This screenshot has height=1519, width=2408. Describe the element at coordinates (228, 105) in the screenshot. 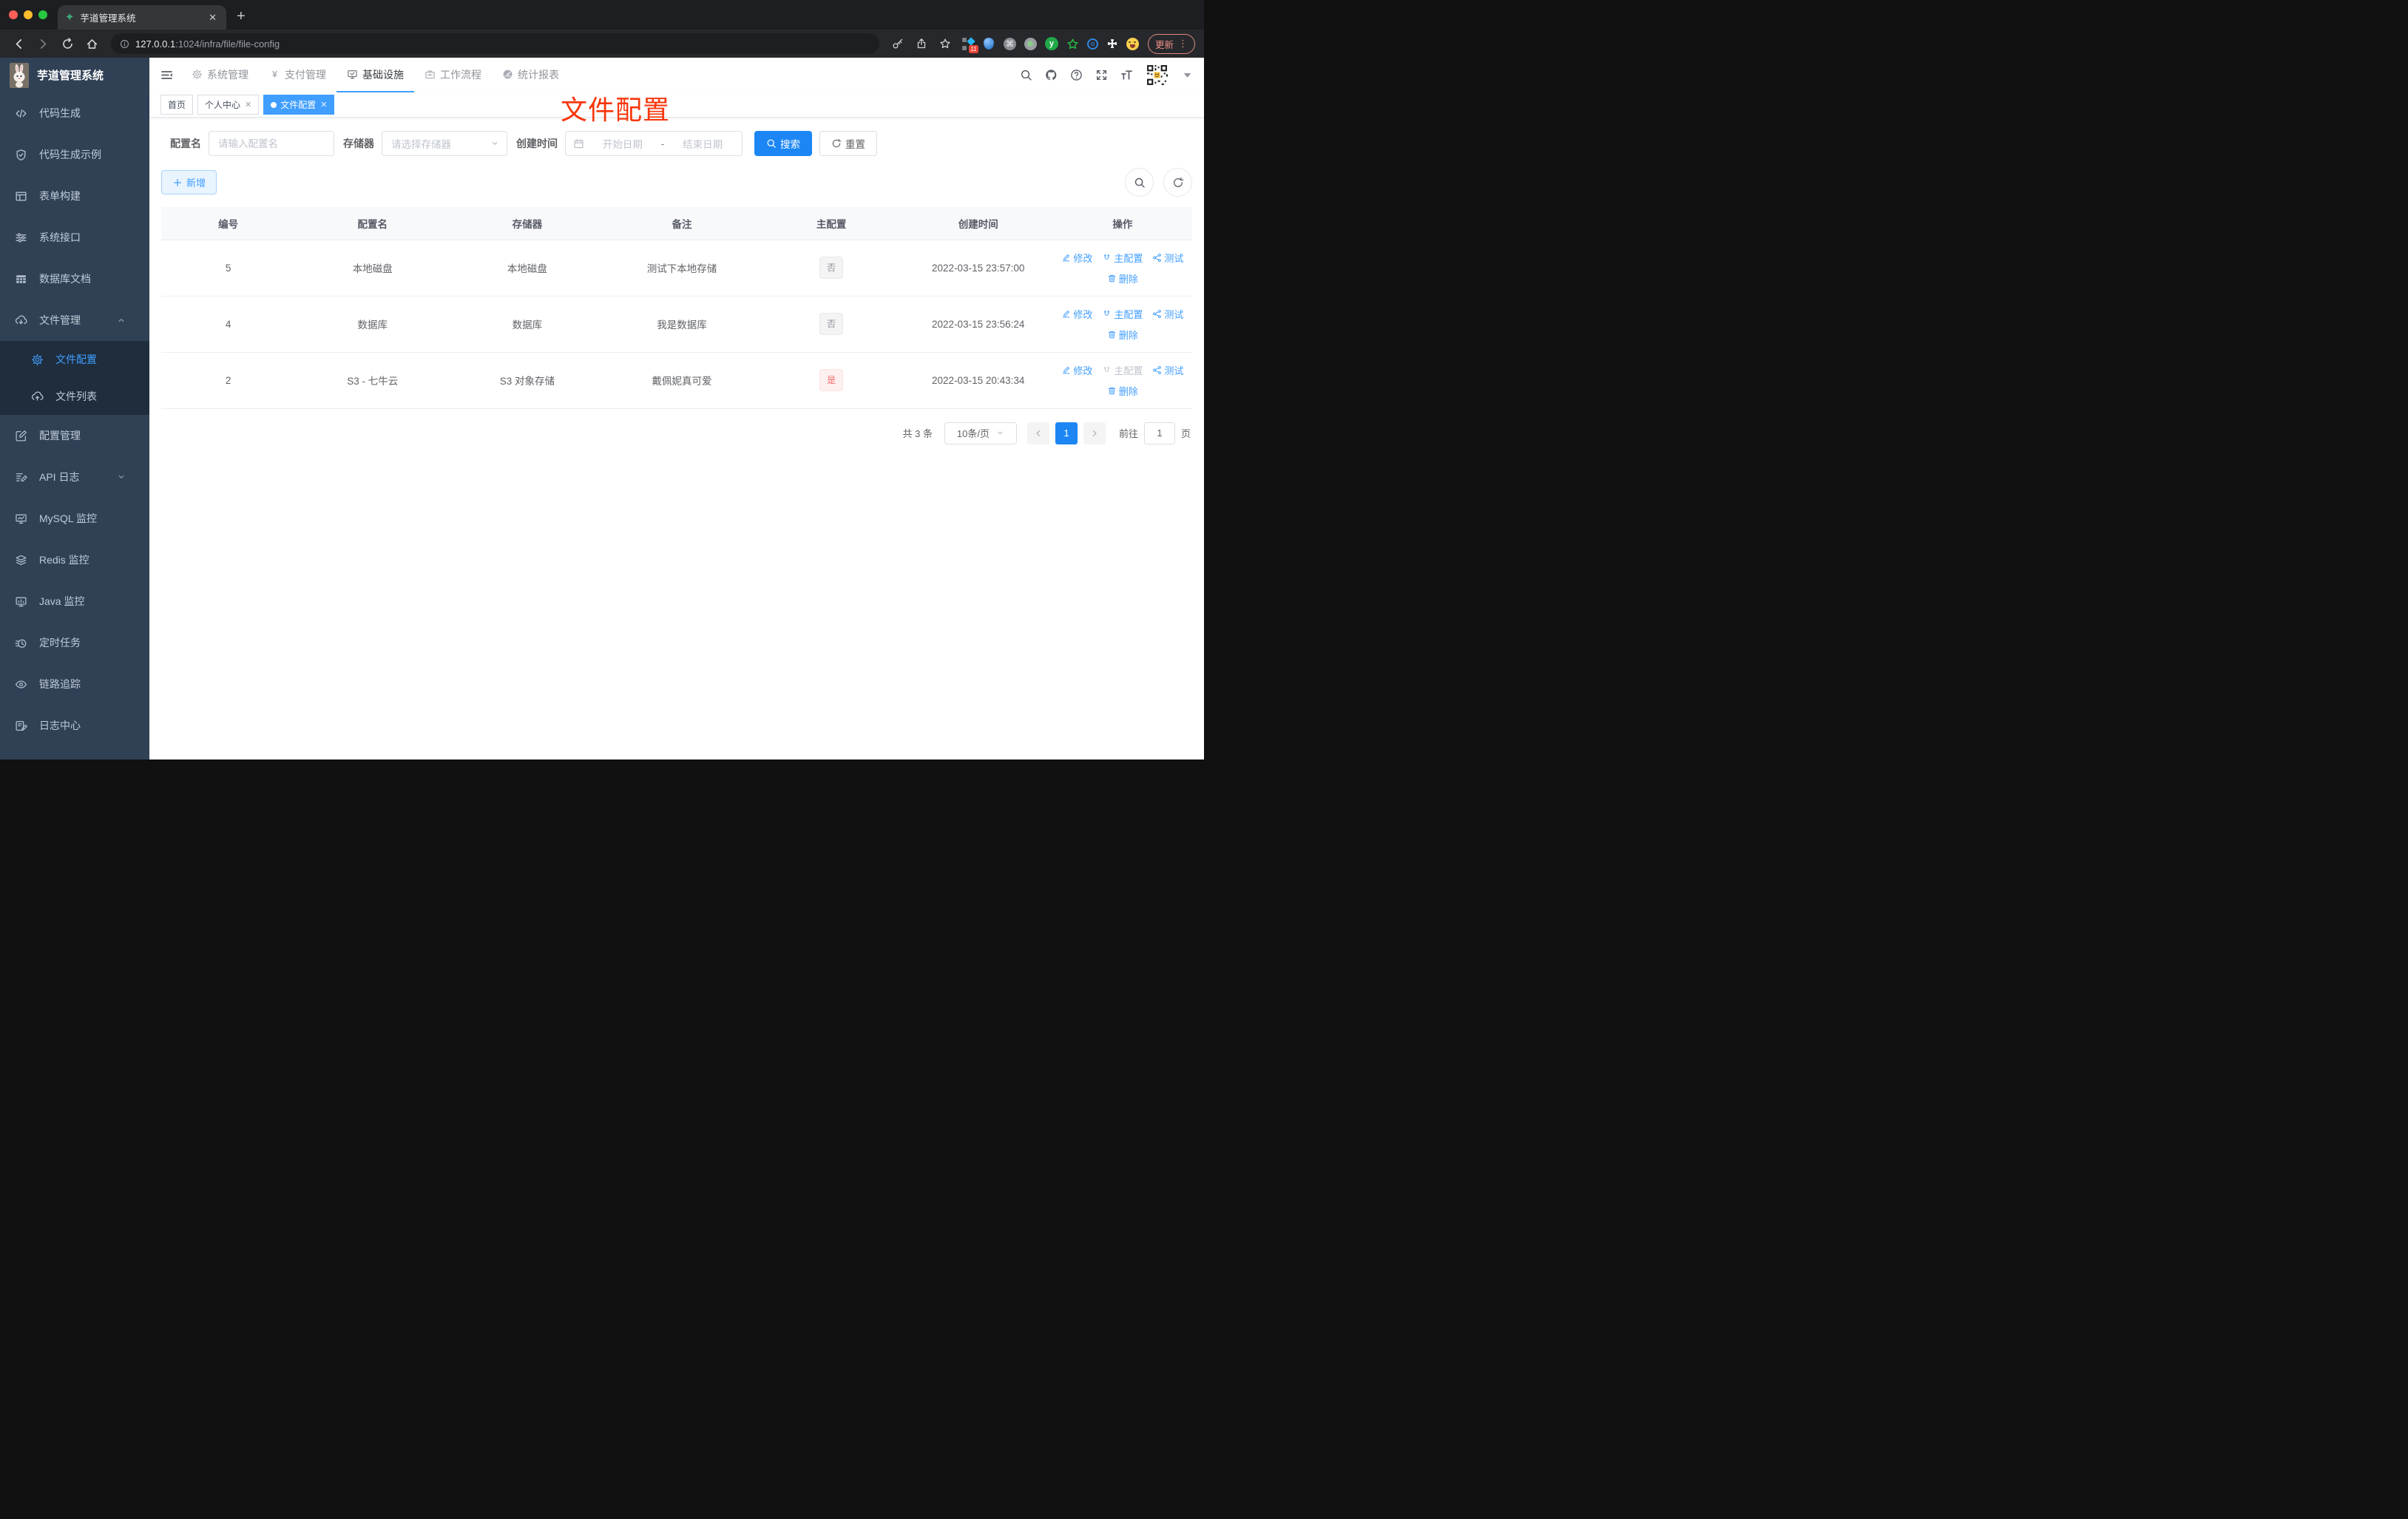

I see `tag: 个人中心 ✕` at that location.